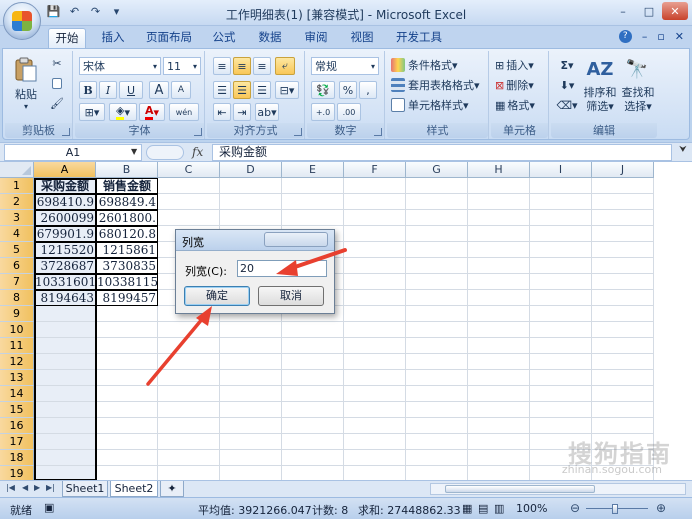 This screenshot has width=692, height=519. Describe the element at coordinates (561, 314) in the screenshot. I see `cell-i9` at that location.